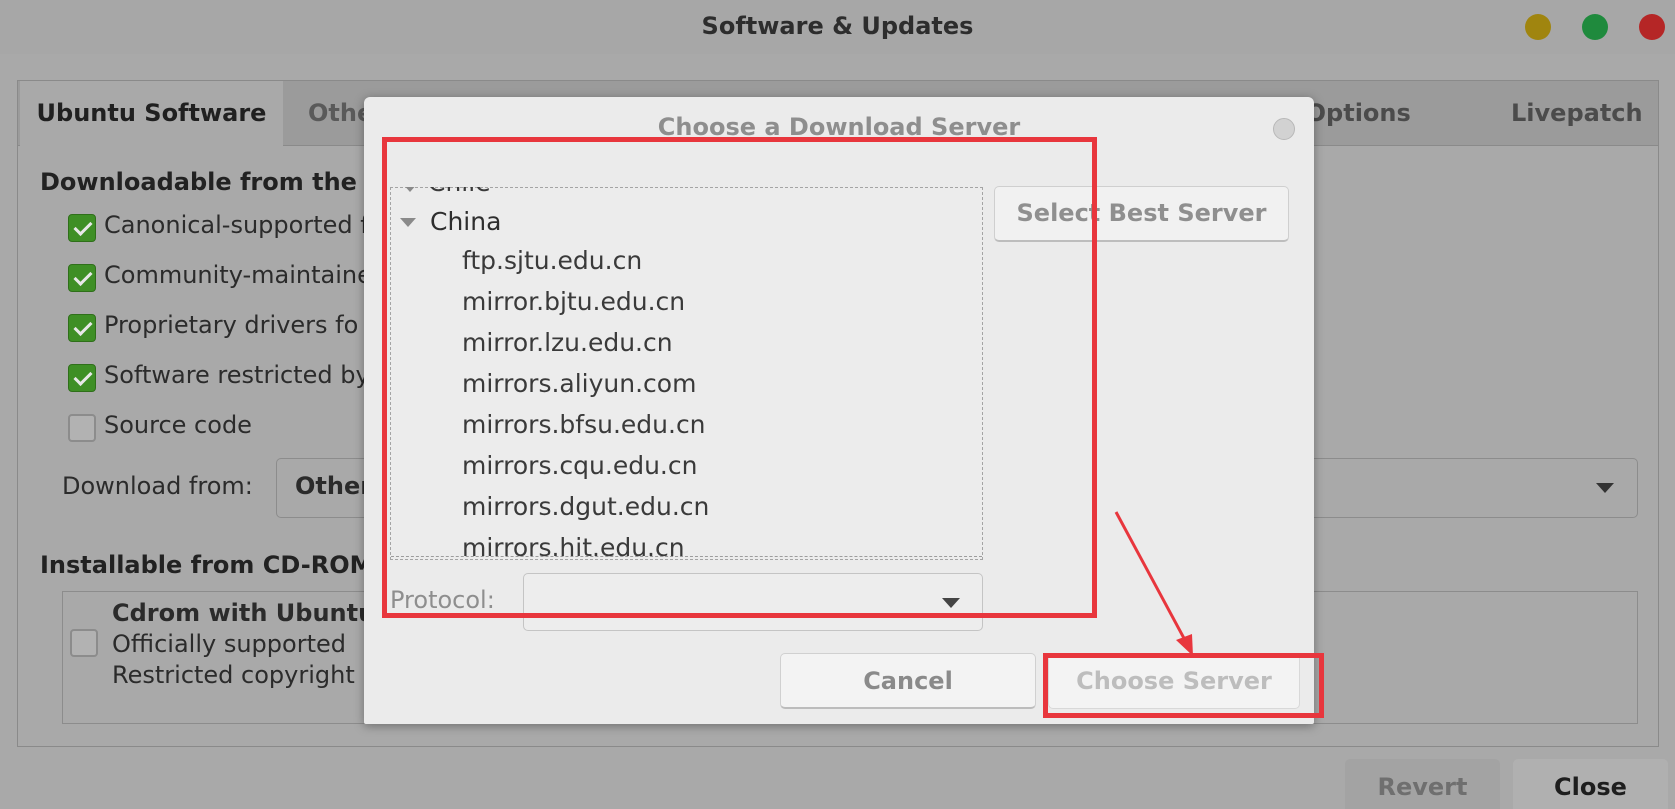  What do you see at coordinates (84, 643) in the screenshot?
I see `cdrom-checkbox` at bounding box center [84, 643].